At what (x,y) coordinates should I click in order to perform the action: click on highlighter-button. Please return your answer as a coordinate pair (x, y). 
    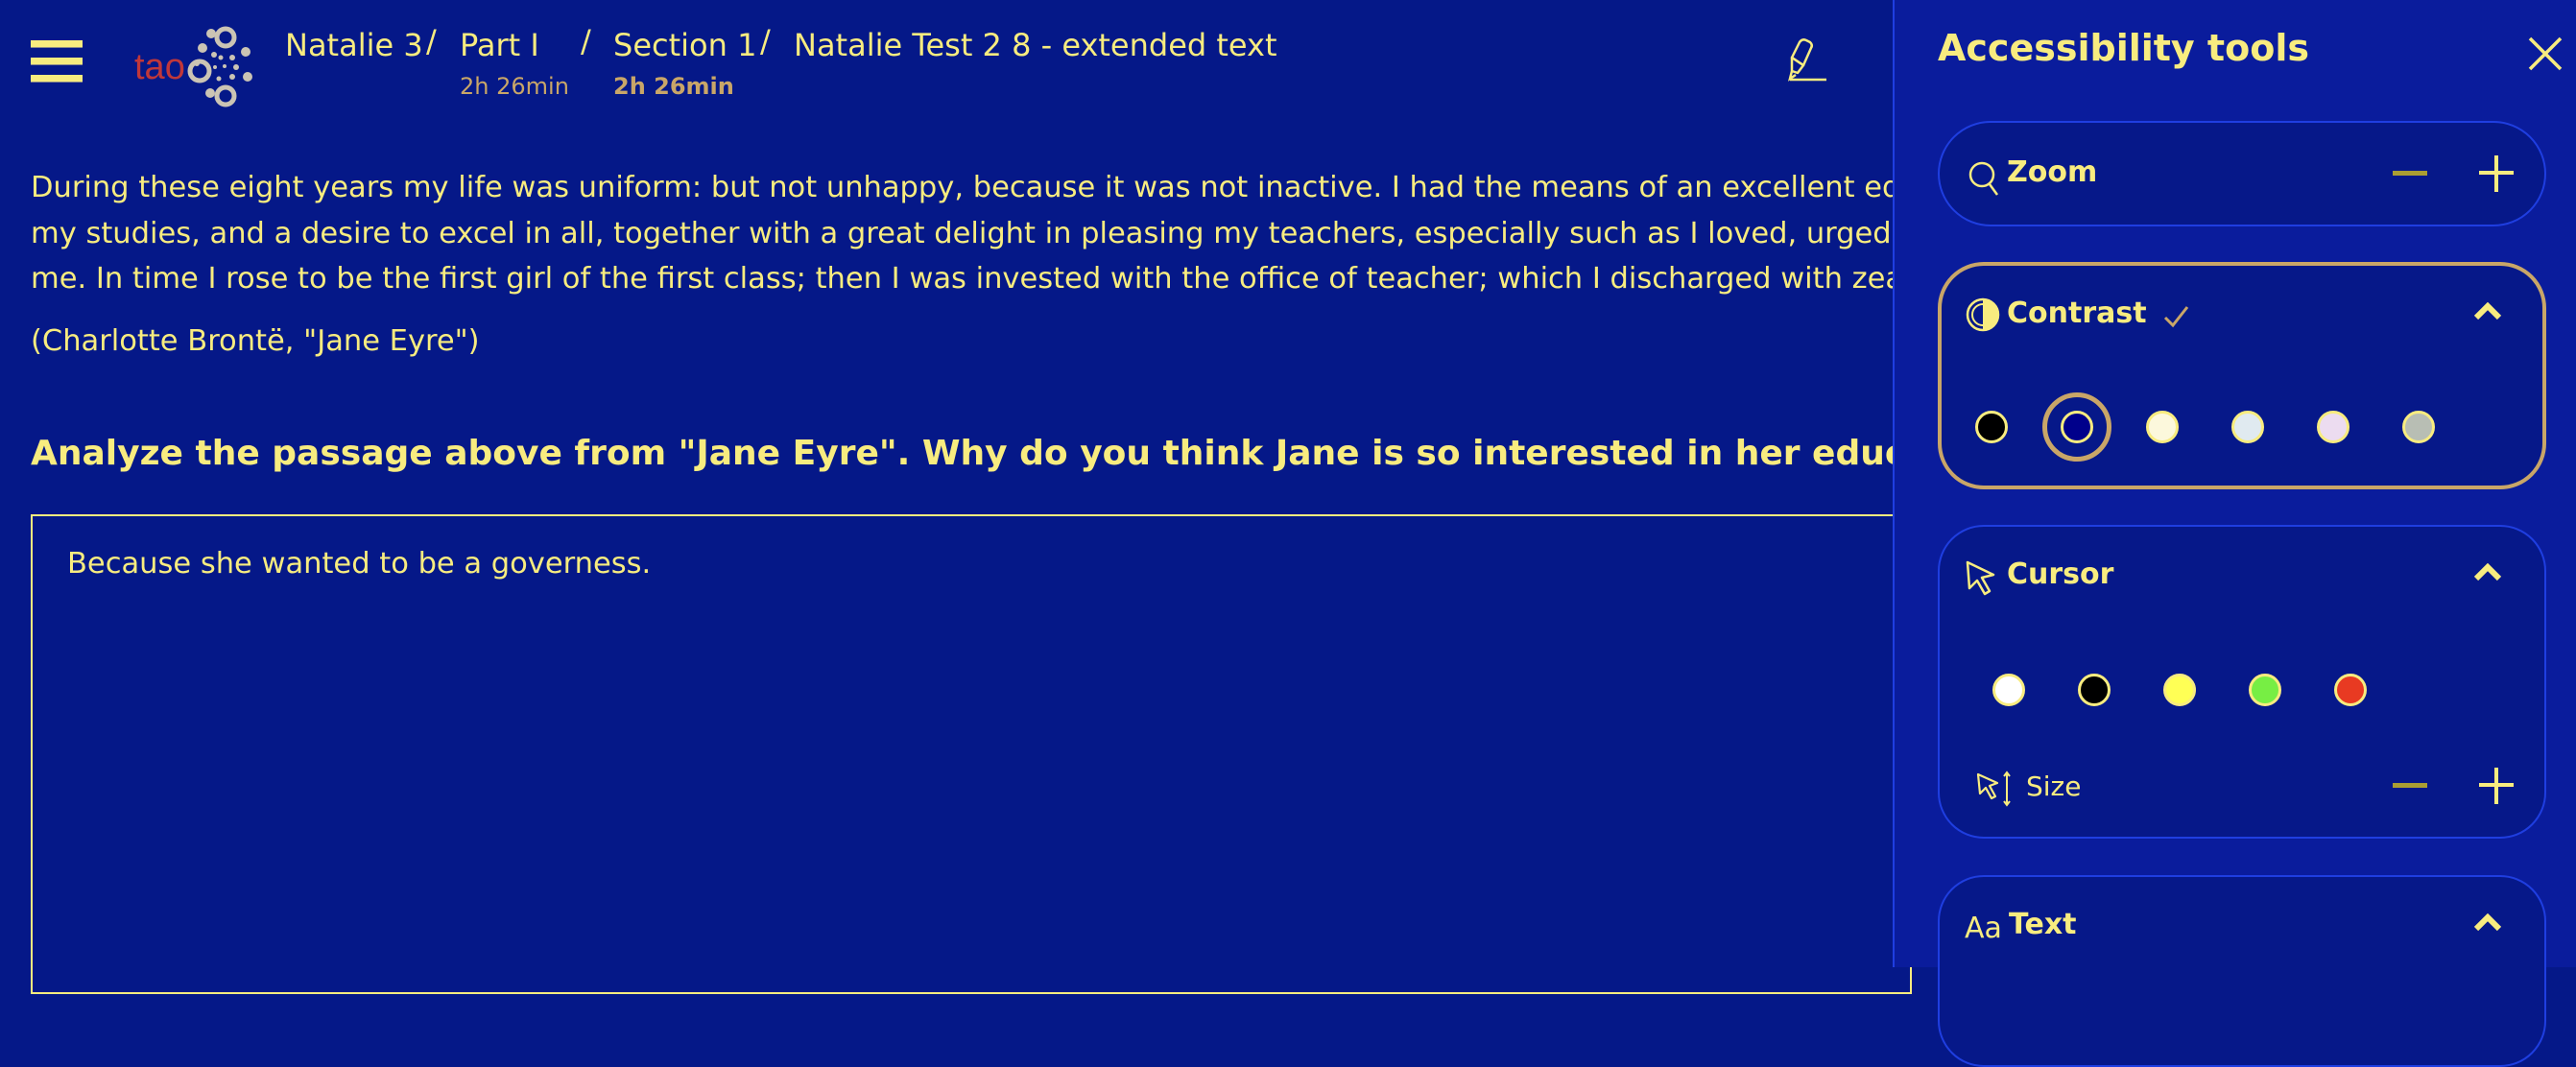
    Looking at the image, I should click on (1799, 65).